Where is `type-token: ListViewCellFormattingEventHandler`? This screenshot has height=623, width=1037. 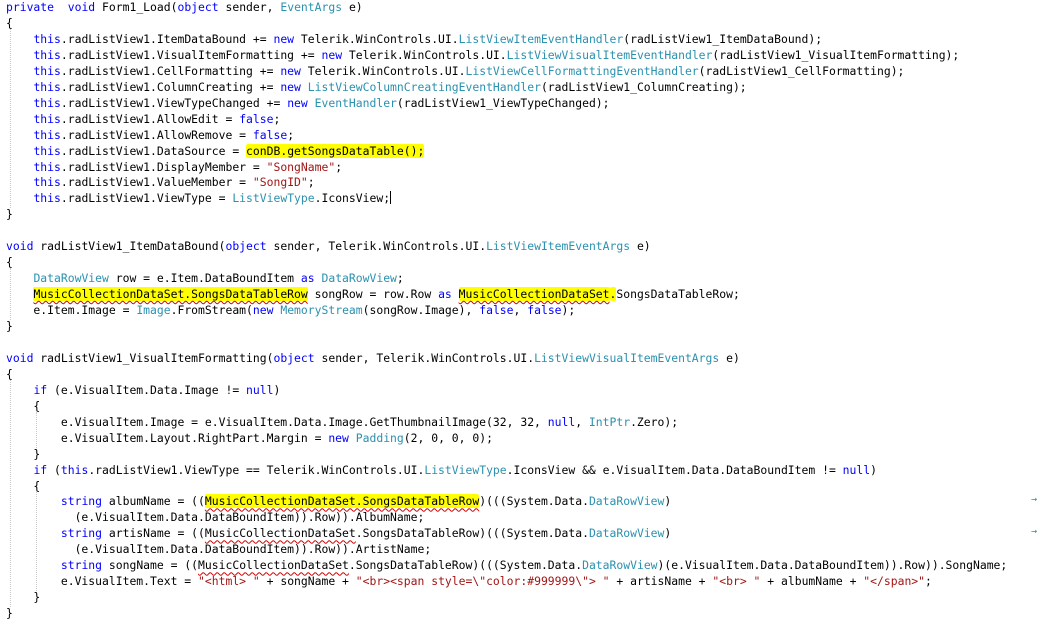
type-token: ListViewCellFormattingEventHandler is located at coordinates (582, 70).